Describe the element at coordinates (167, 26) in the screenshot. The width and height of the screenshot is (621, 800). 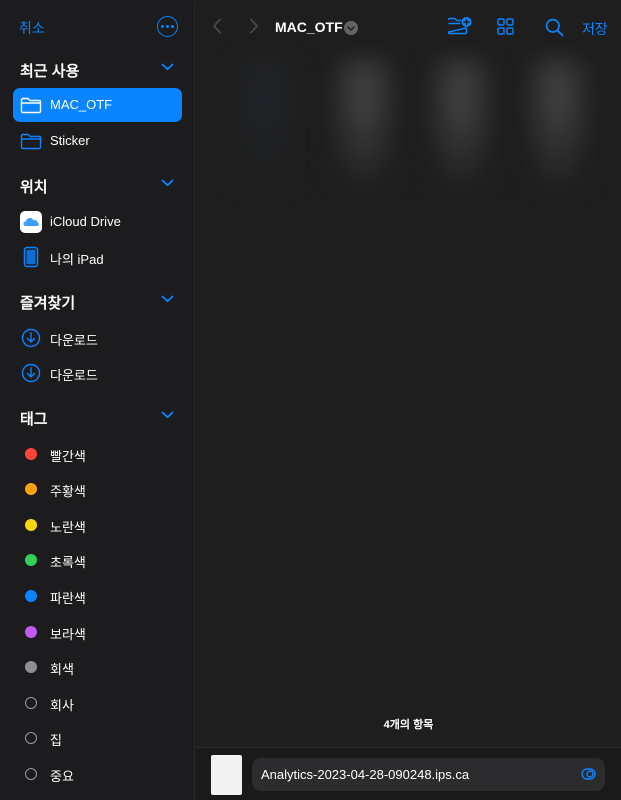
I see `ellipsis-circle-icon` at that location.